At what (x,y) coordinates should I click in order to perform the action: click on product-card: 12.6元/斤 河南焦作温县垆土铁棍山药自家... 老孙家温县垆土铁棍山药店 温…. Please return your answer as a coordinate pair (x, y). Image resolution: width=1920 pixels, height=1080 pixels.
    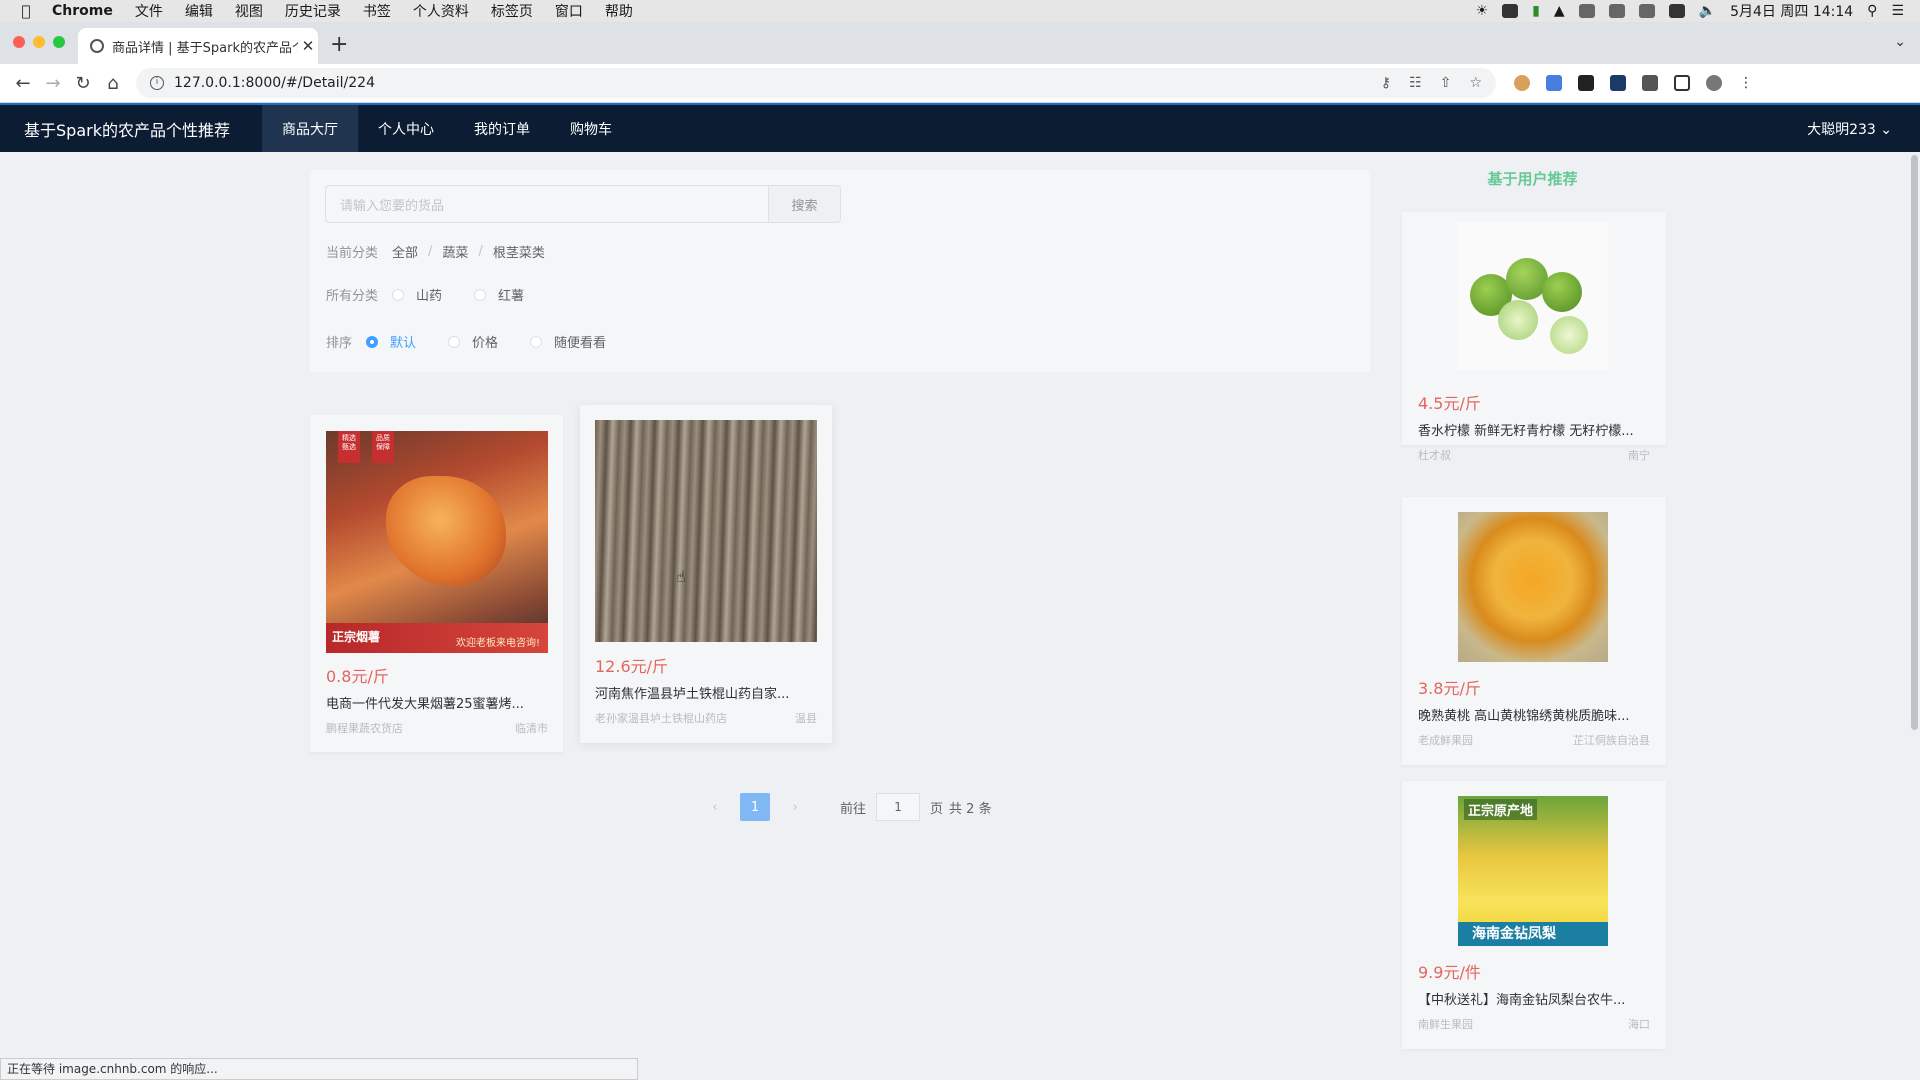
    Looking at the image, I should click on (706, 574).